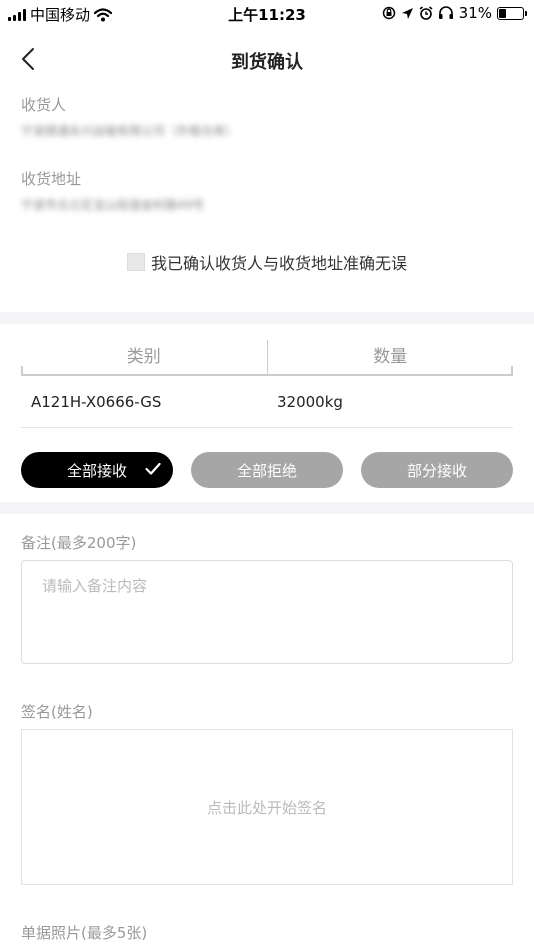  I want to click on location-icon, so click(407, 13).